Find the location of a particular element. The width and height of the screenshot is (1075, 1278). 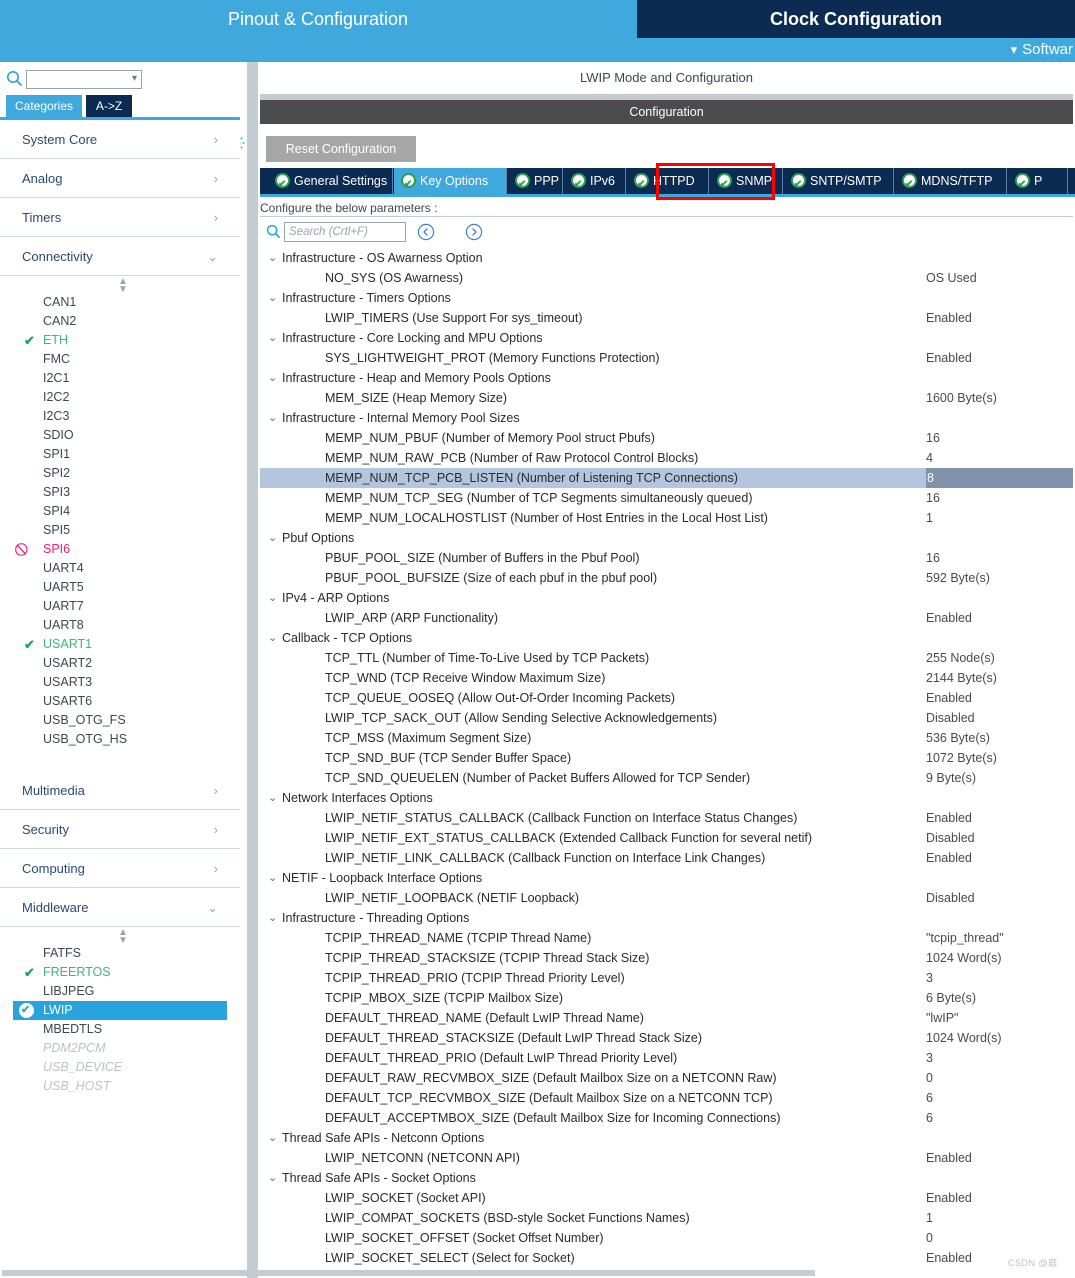

sidebar-group-analog: Analog › is located at coordinates (120, 178).